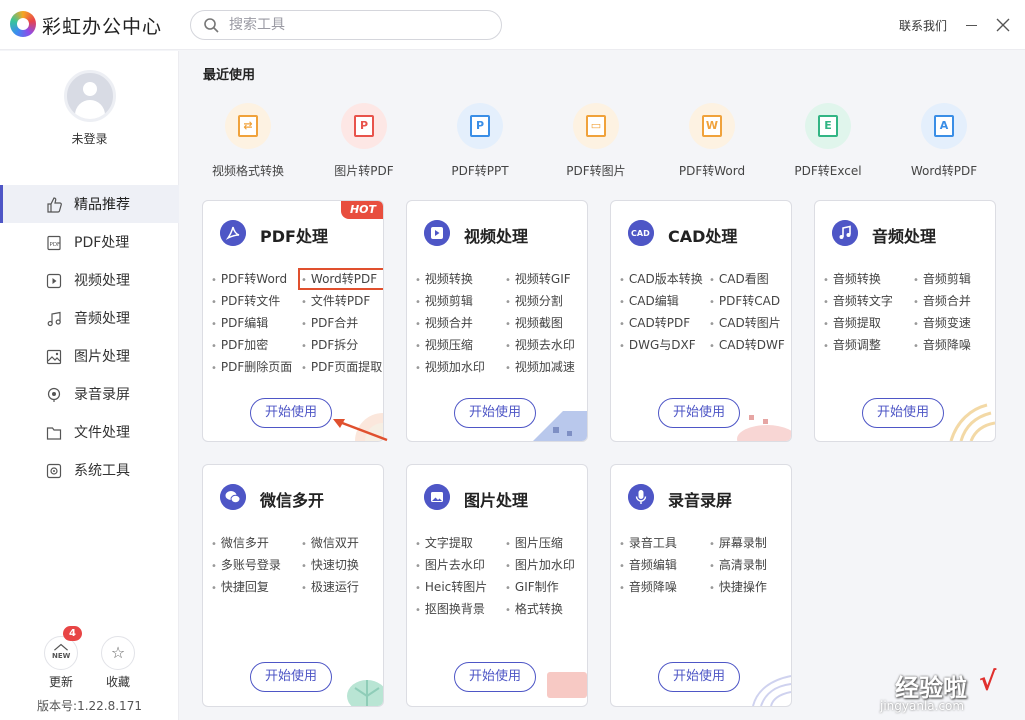  What do you see at coordinates (460, 587) in the screenshot?
I see `tool-link: Heic转图片` at bounding box center [460, 587].